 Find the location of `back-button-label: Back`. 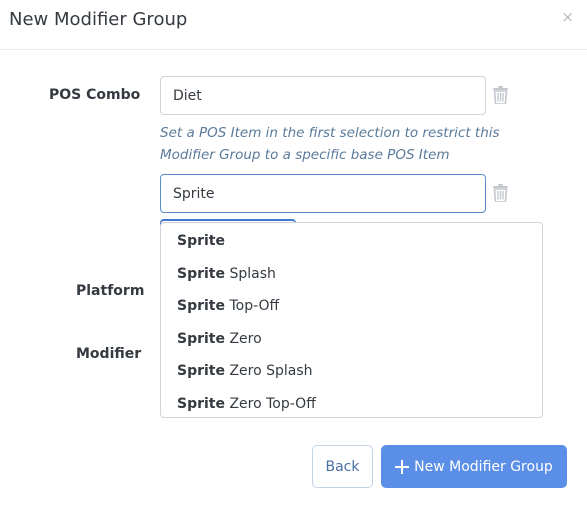

back-button-label: Back is located at coordinates (342, 466).